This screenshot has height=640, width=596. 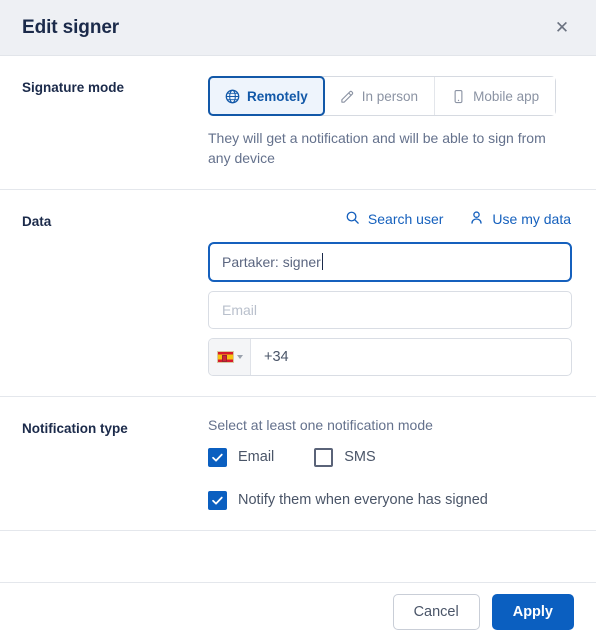 I want to click on segment-in-person: In person, so click(x=379, y=96).